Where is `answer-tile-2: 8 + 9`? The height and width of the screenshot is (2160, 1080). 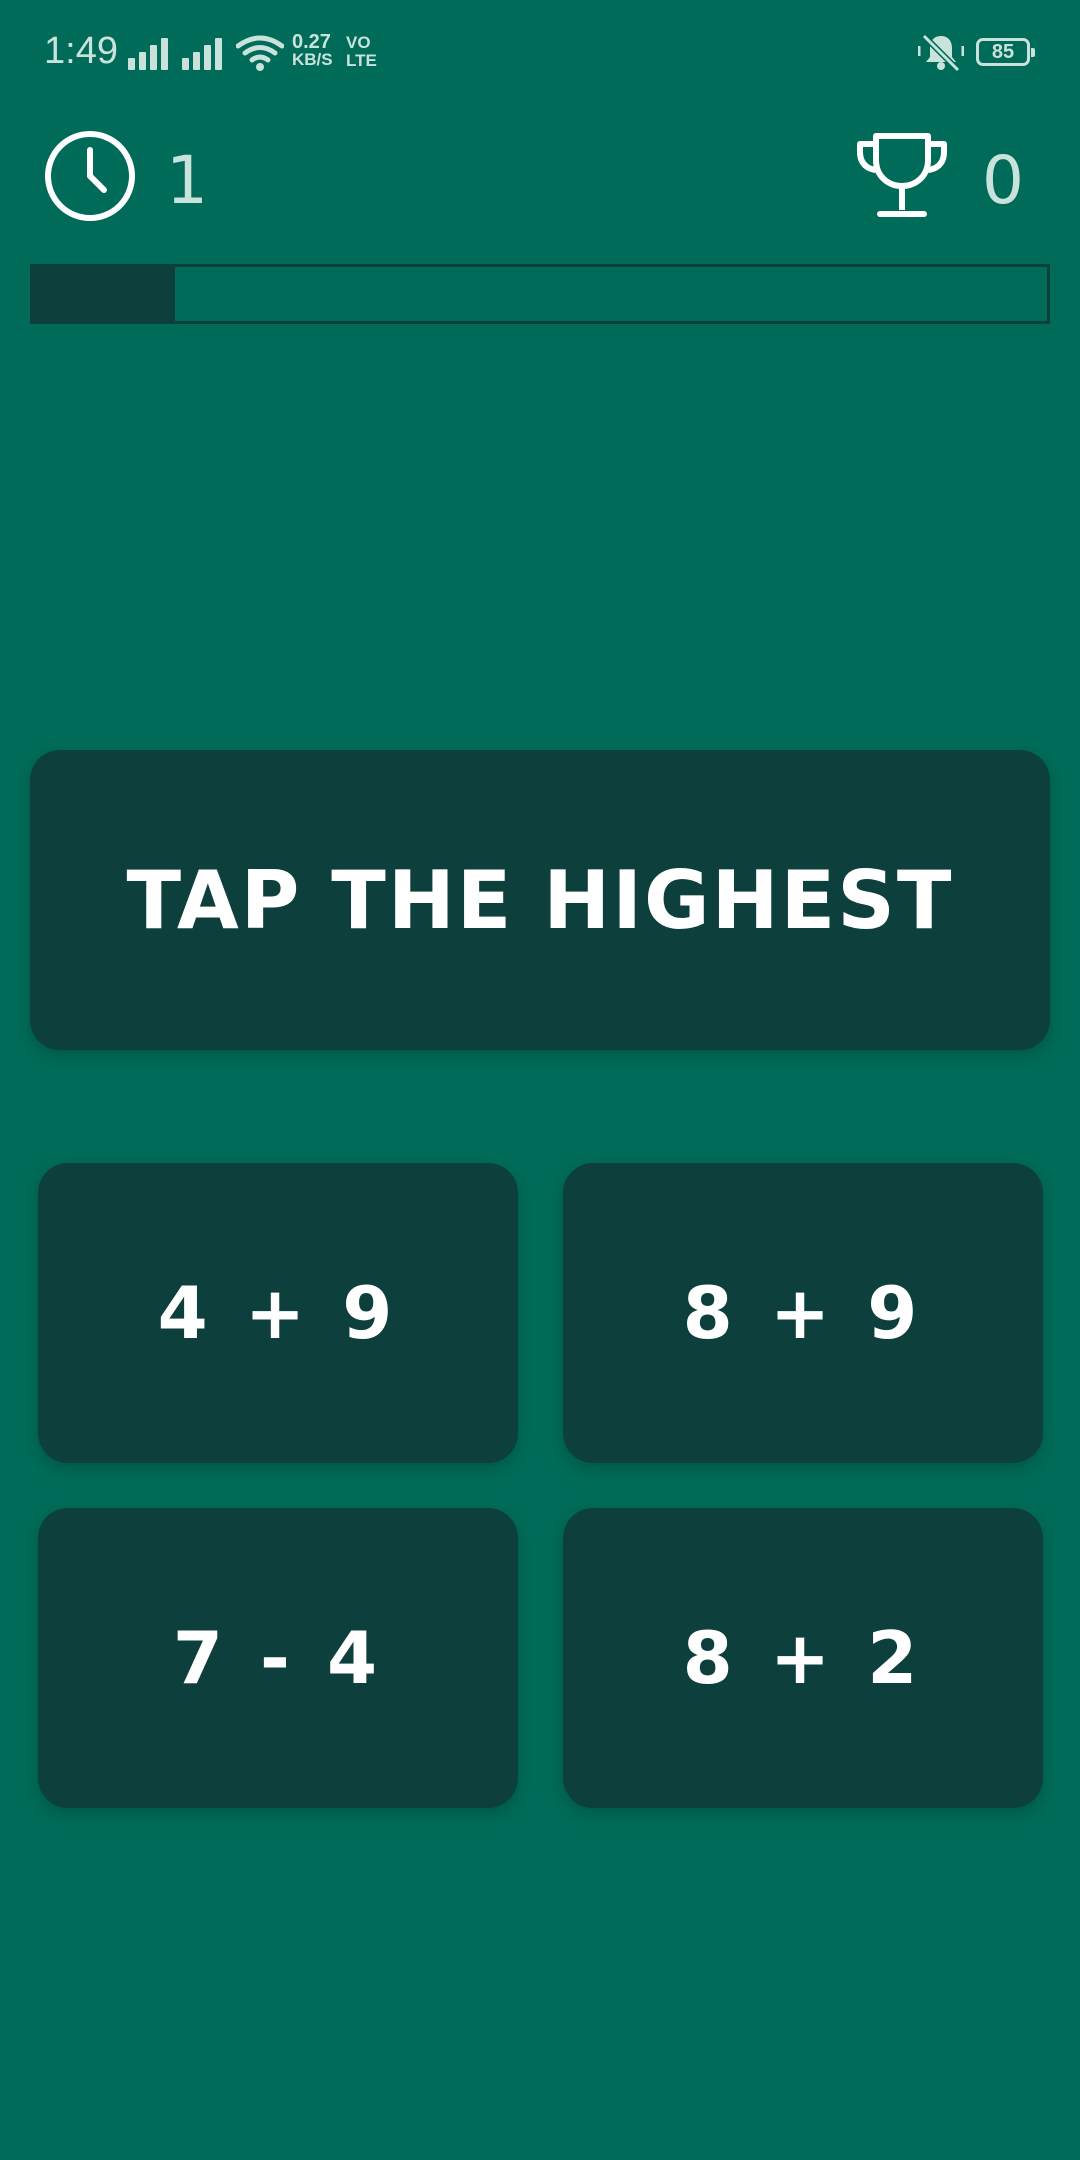
answer-tile-2: 8 + 9 is located at coordinates (803, 1313).